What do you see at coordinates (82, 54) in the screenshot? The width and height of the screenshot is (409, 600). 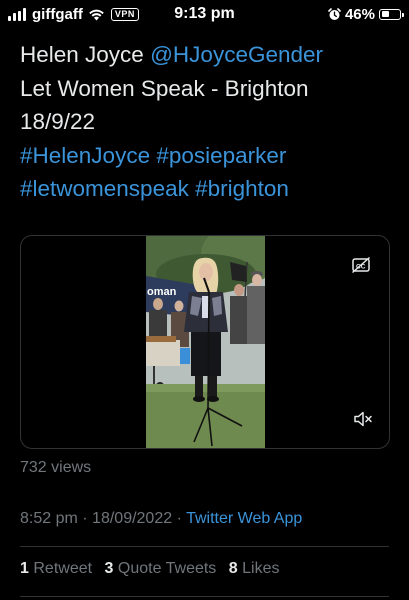 I see `author-name: Helen Joyce` at bounding box center [82, 54].